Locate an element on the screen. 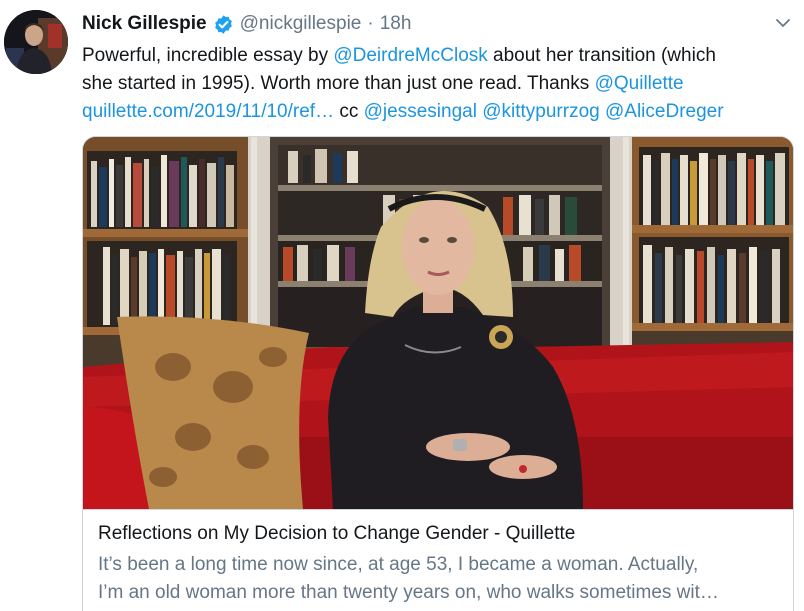 Image resolution: width=804 pixels, height=611 pixels. mention-kittypurrzog: @kittypurrzog is located at coordinates (541, 111).